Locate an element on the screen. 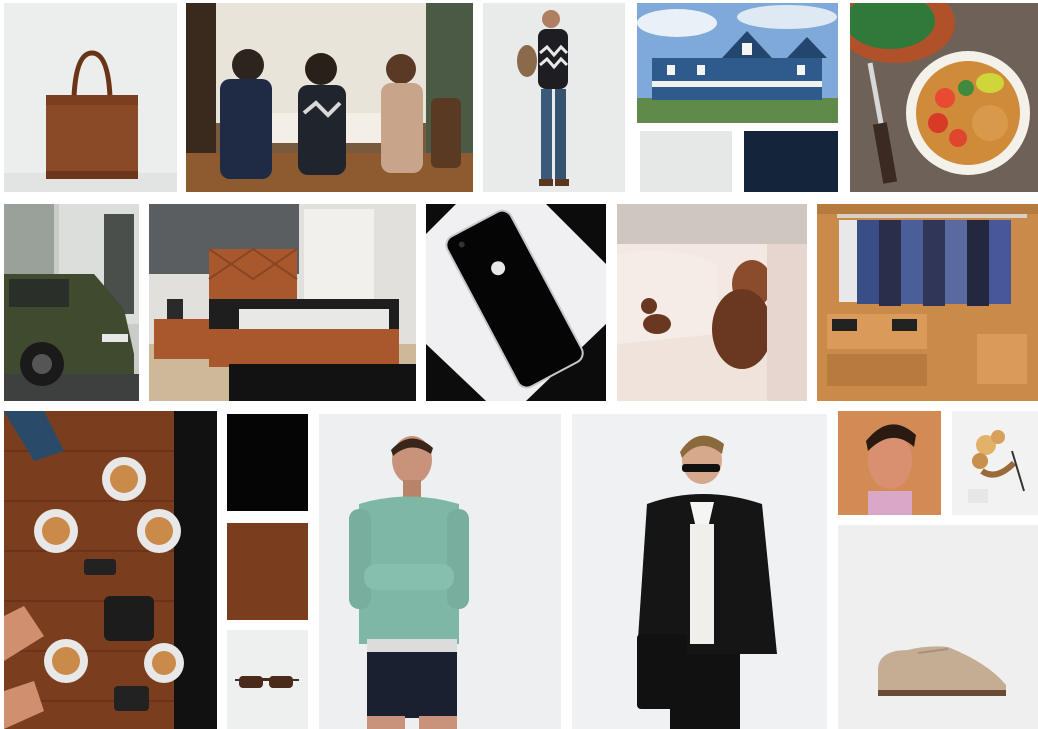 This screenshot has width=1038, height=729. man-portrait-photo is located at coordinates (889, 463).